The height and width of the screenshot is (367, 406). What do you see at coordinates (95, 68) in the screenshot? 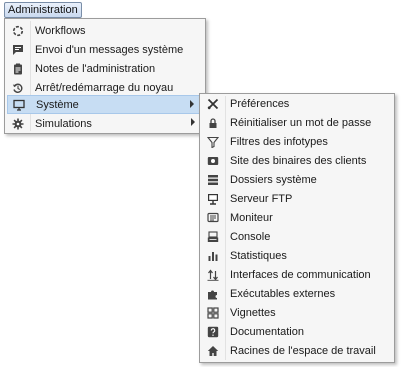
I see `menu-item-label: Notes de l'administration` at bounding box center [95, 68].